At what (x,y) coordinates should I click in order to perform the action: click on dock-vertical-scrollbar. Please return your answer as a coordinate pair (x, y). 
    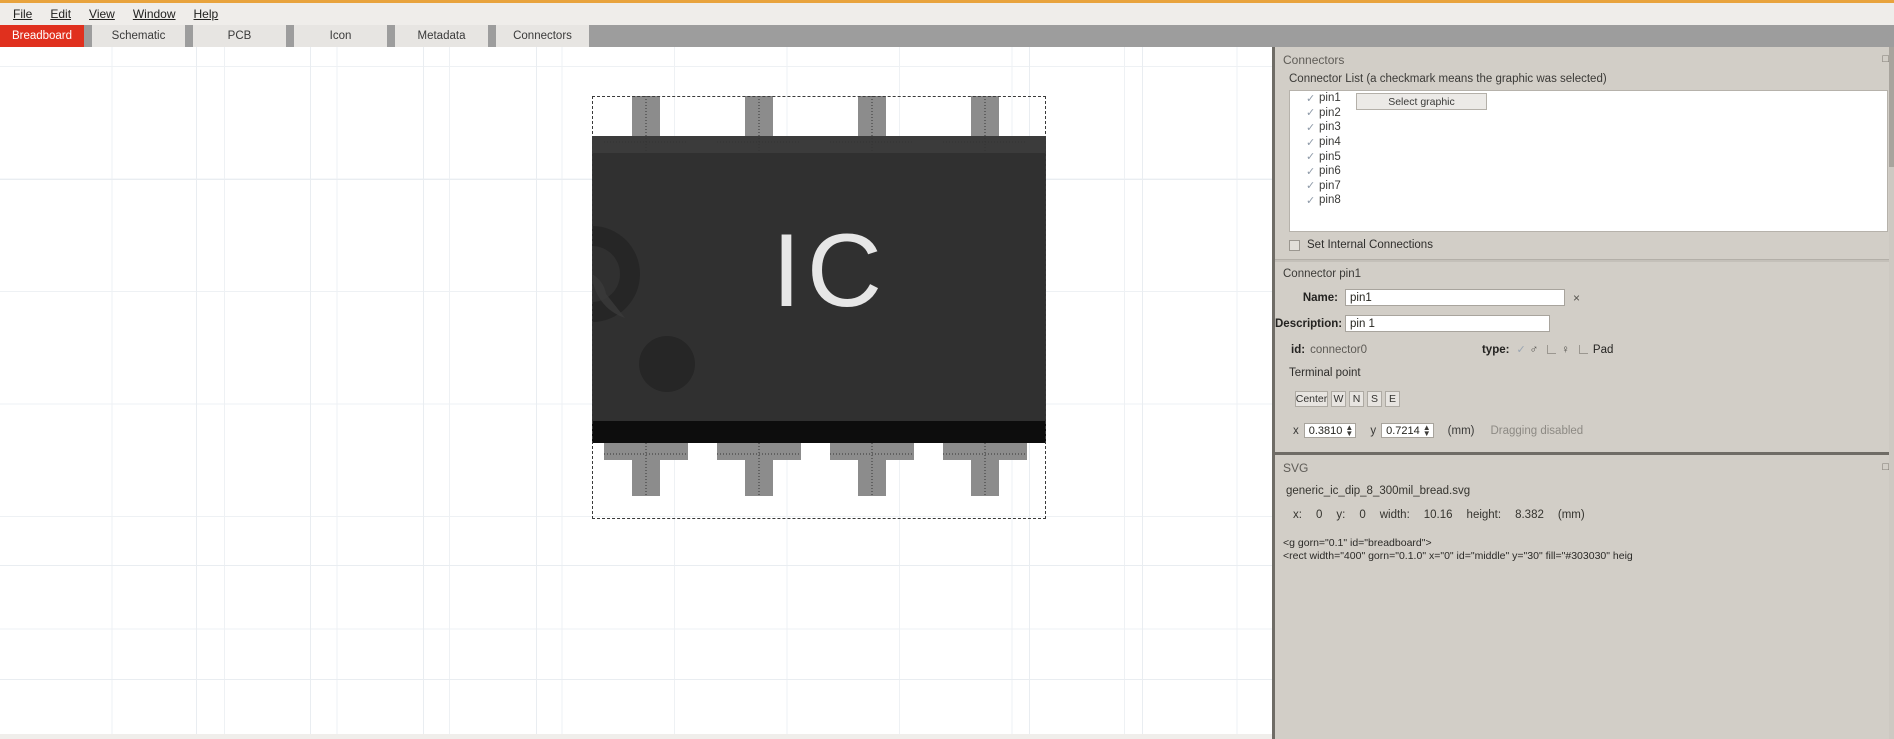
    Looking at the image, I should click on (1891, 393).